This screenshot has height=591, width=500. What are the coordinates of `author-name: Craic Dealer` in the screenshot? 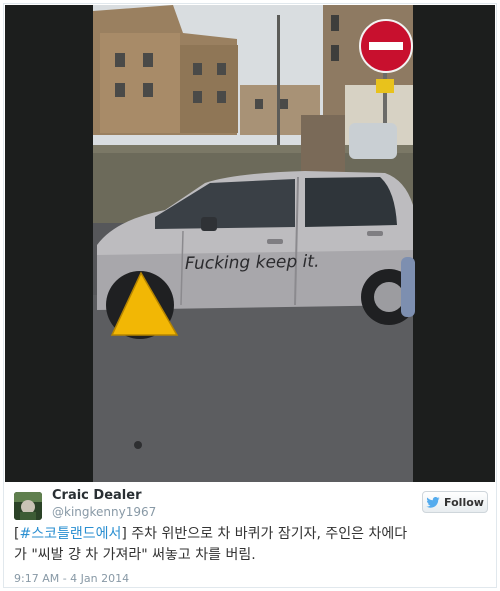 It's located at (96, 495).